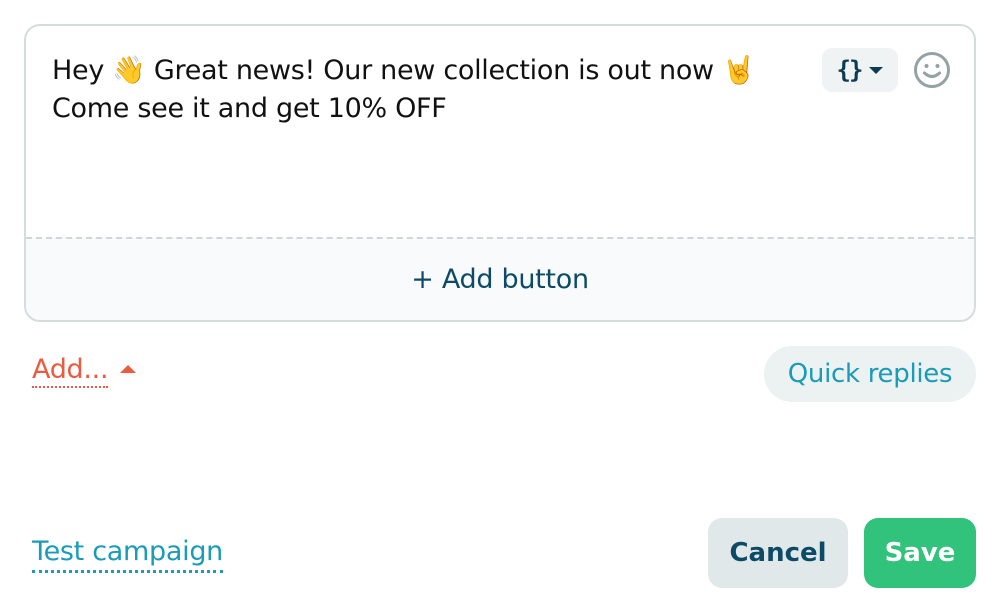  I want to click on emoji-picker-button, so click(932, 70).